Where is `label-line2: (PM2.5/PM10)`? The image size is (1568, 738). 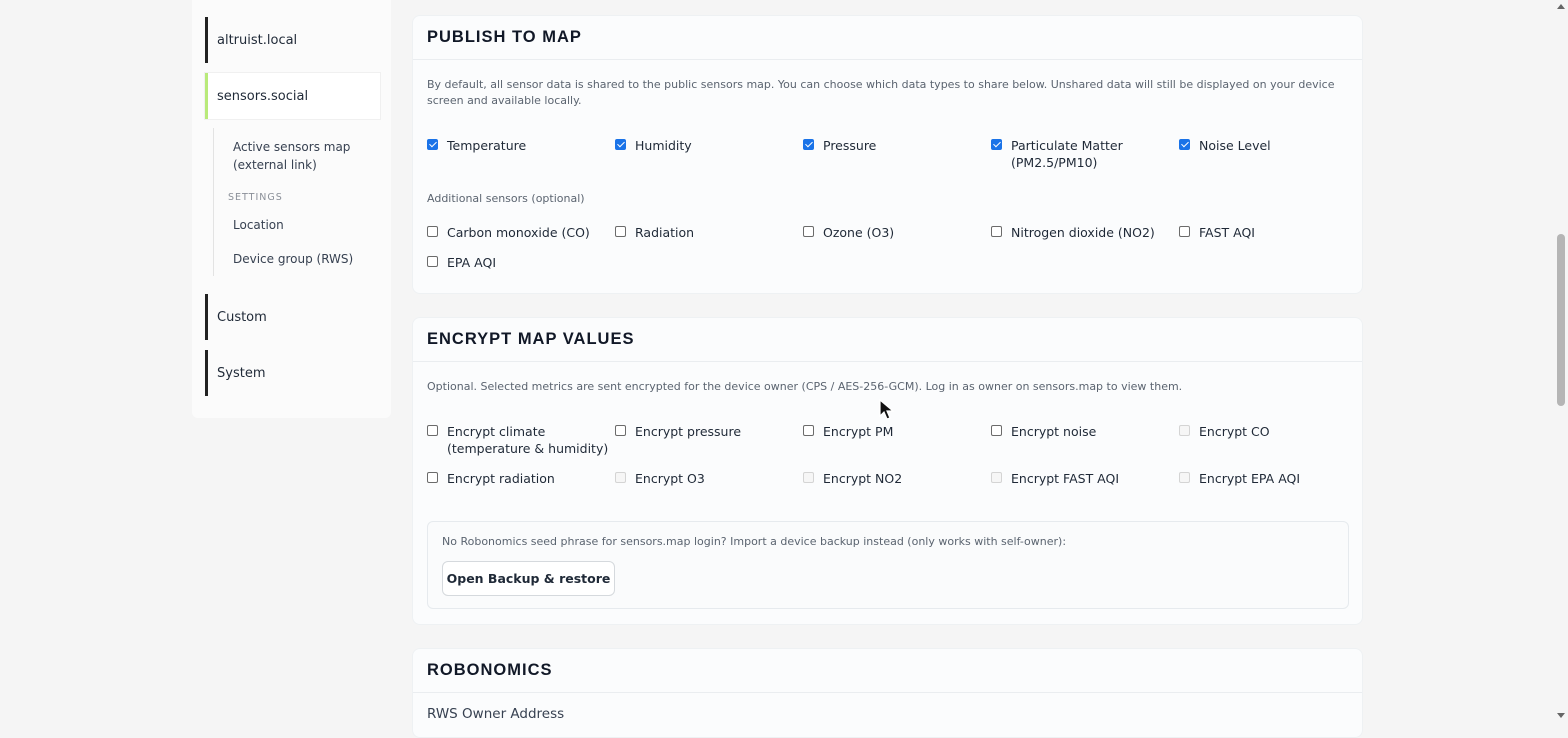 label-line2: (PM2.5/PM10) is located at coordinates (1054, 162).